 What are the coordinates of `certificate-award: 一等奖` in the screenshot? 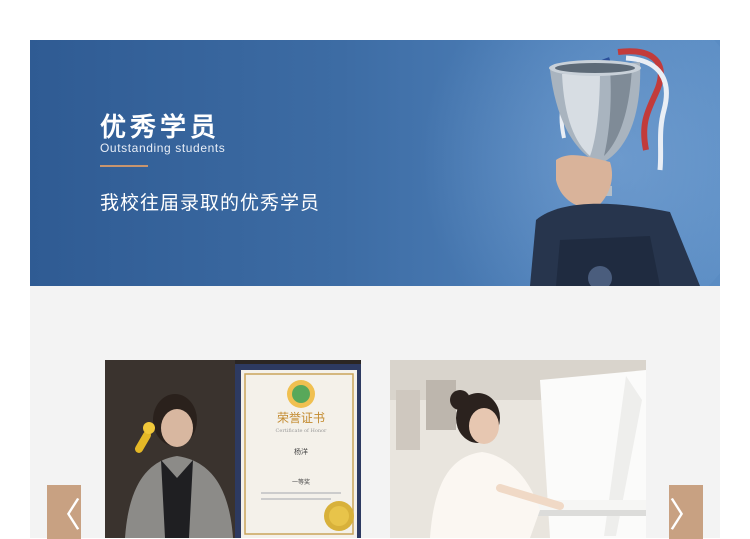 It's located at (301, 482).